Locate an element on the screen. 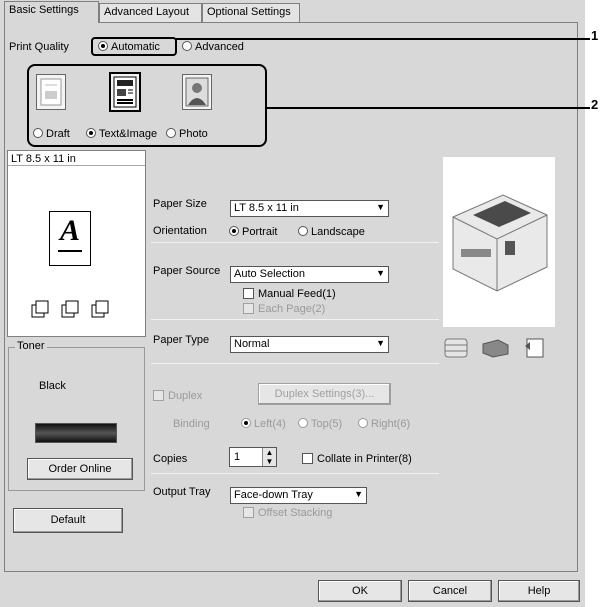 The image size is (602, 607). order-online-button: Order Online is located at coordinates (80, 469).